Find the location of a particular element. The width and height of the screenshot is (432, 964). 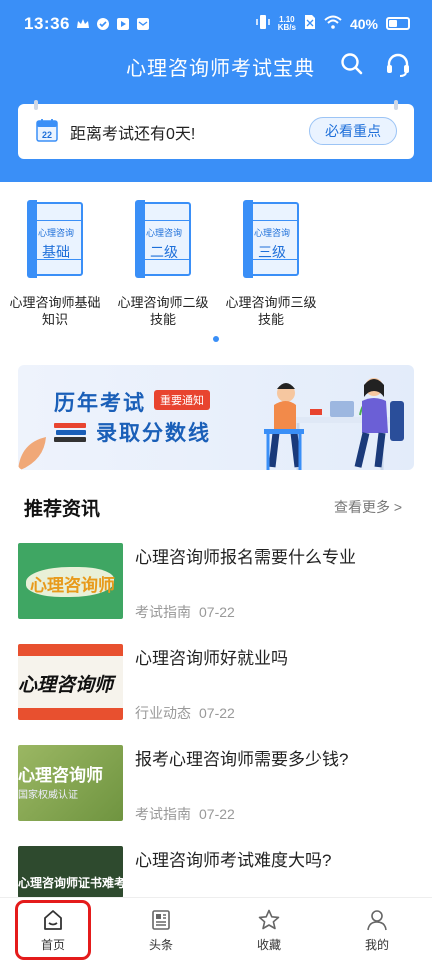

news-meta: 行业动态 07-22 is located at coordinates (185, 713).